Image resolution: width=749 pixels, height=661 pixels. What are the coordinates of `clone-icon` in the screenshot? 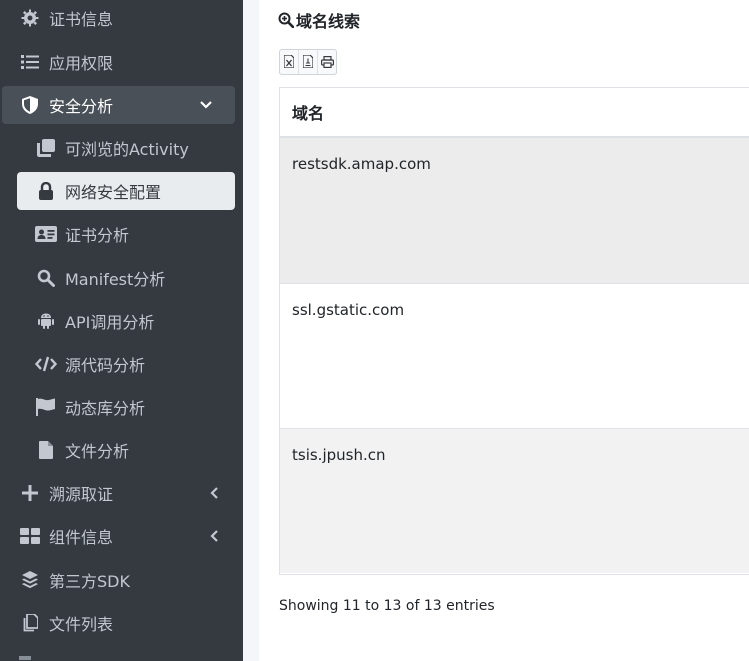 It's located at (46, 148).